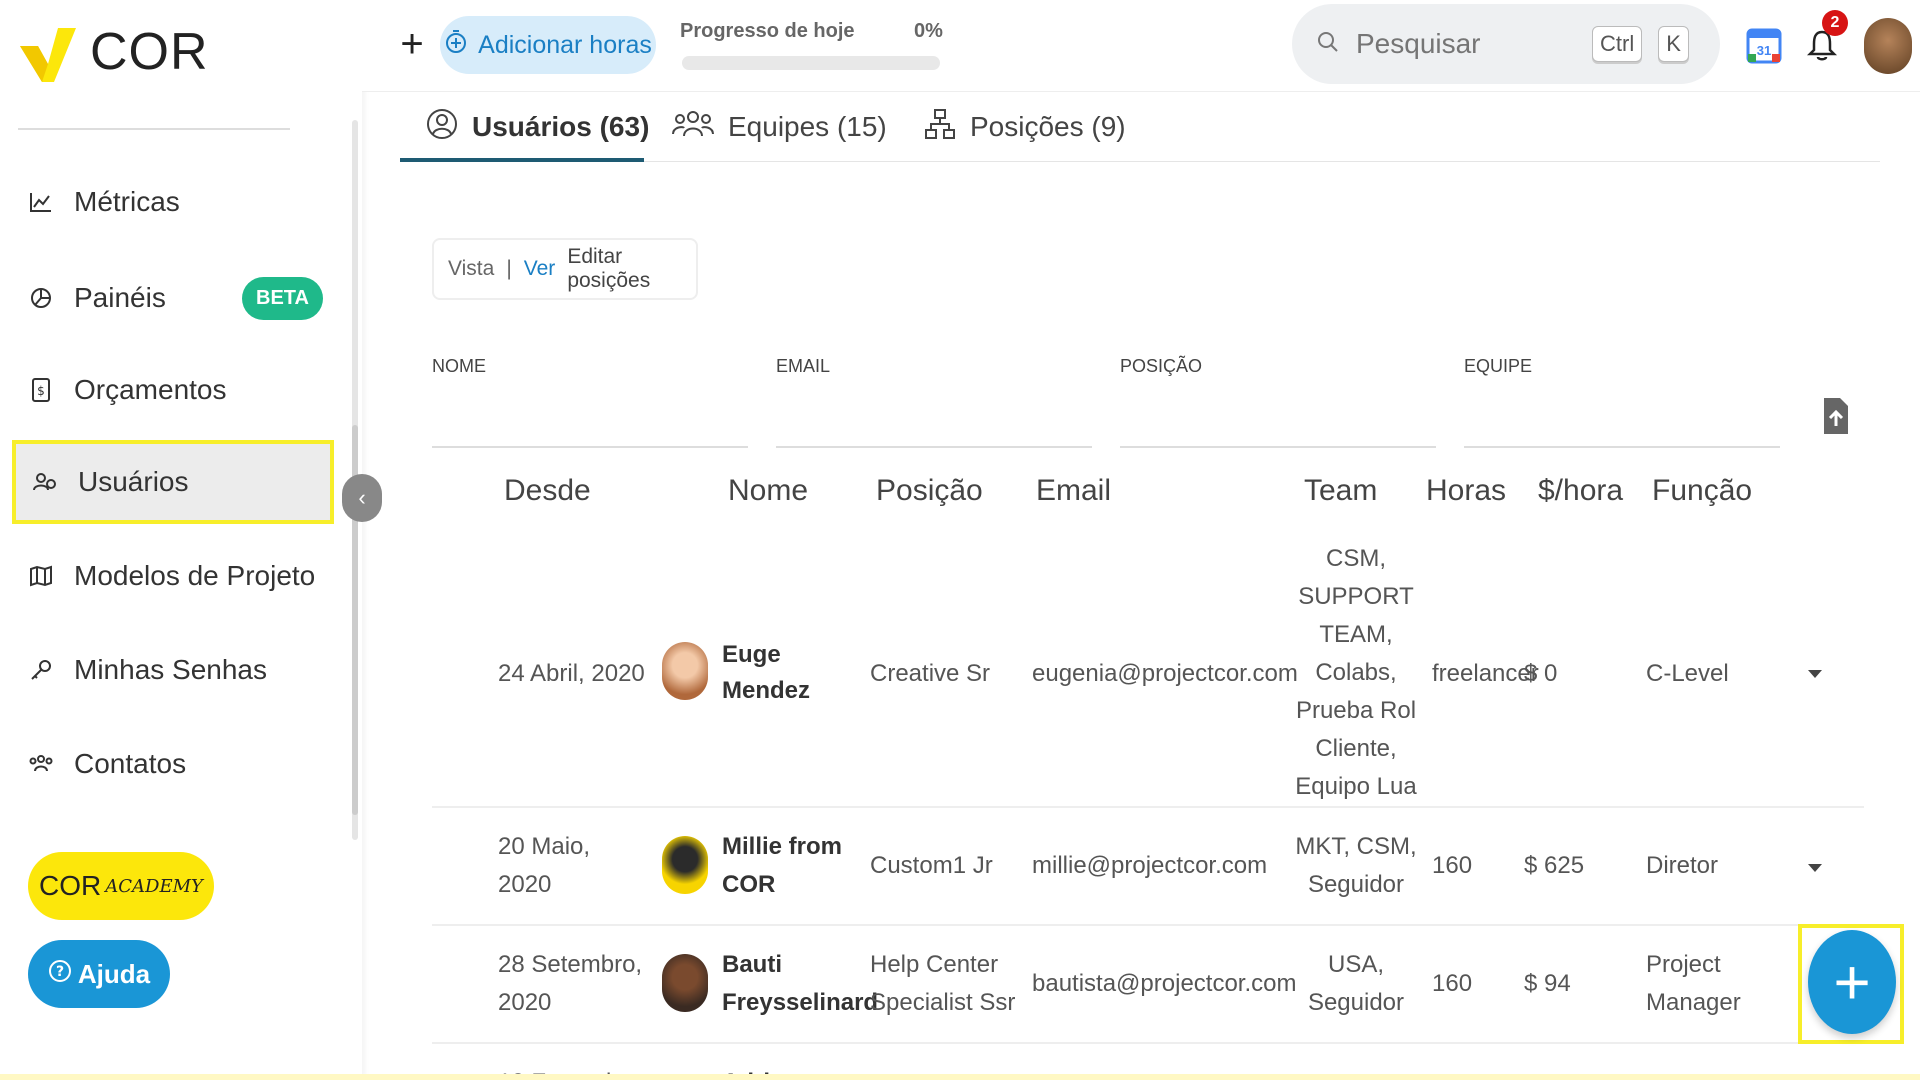 Image resolution: width=1920 pixels, height=1080 pixels. Describe the element at coordinates (1554, 865) in the screenshot. I see `row-rate: $ 625` at that location.